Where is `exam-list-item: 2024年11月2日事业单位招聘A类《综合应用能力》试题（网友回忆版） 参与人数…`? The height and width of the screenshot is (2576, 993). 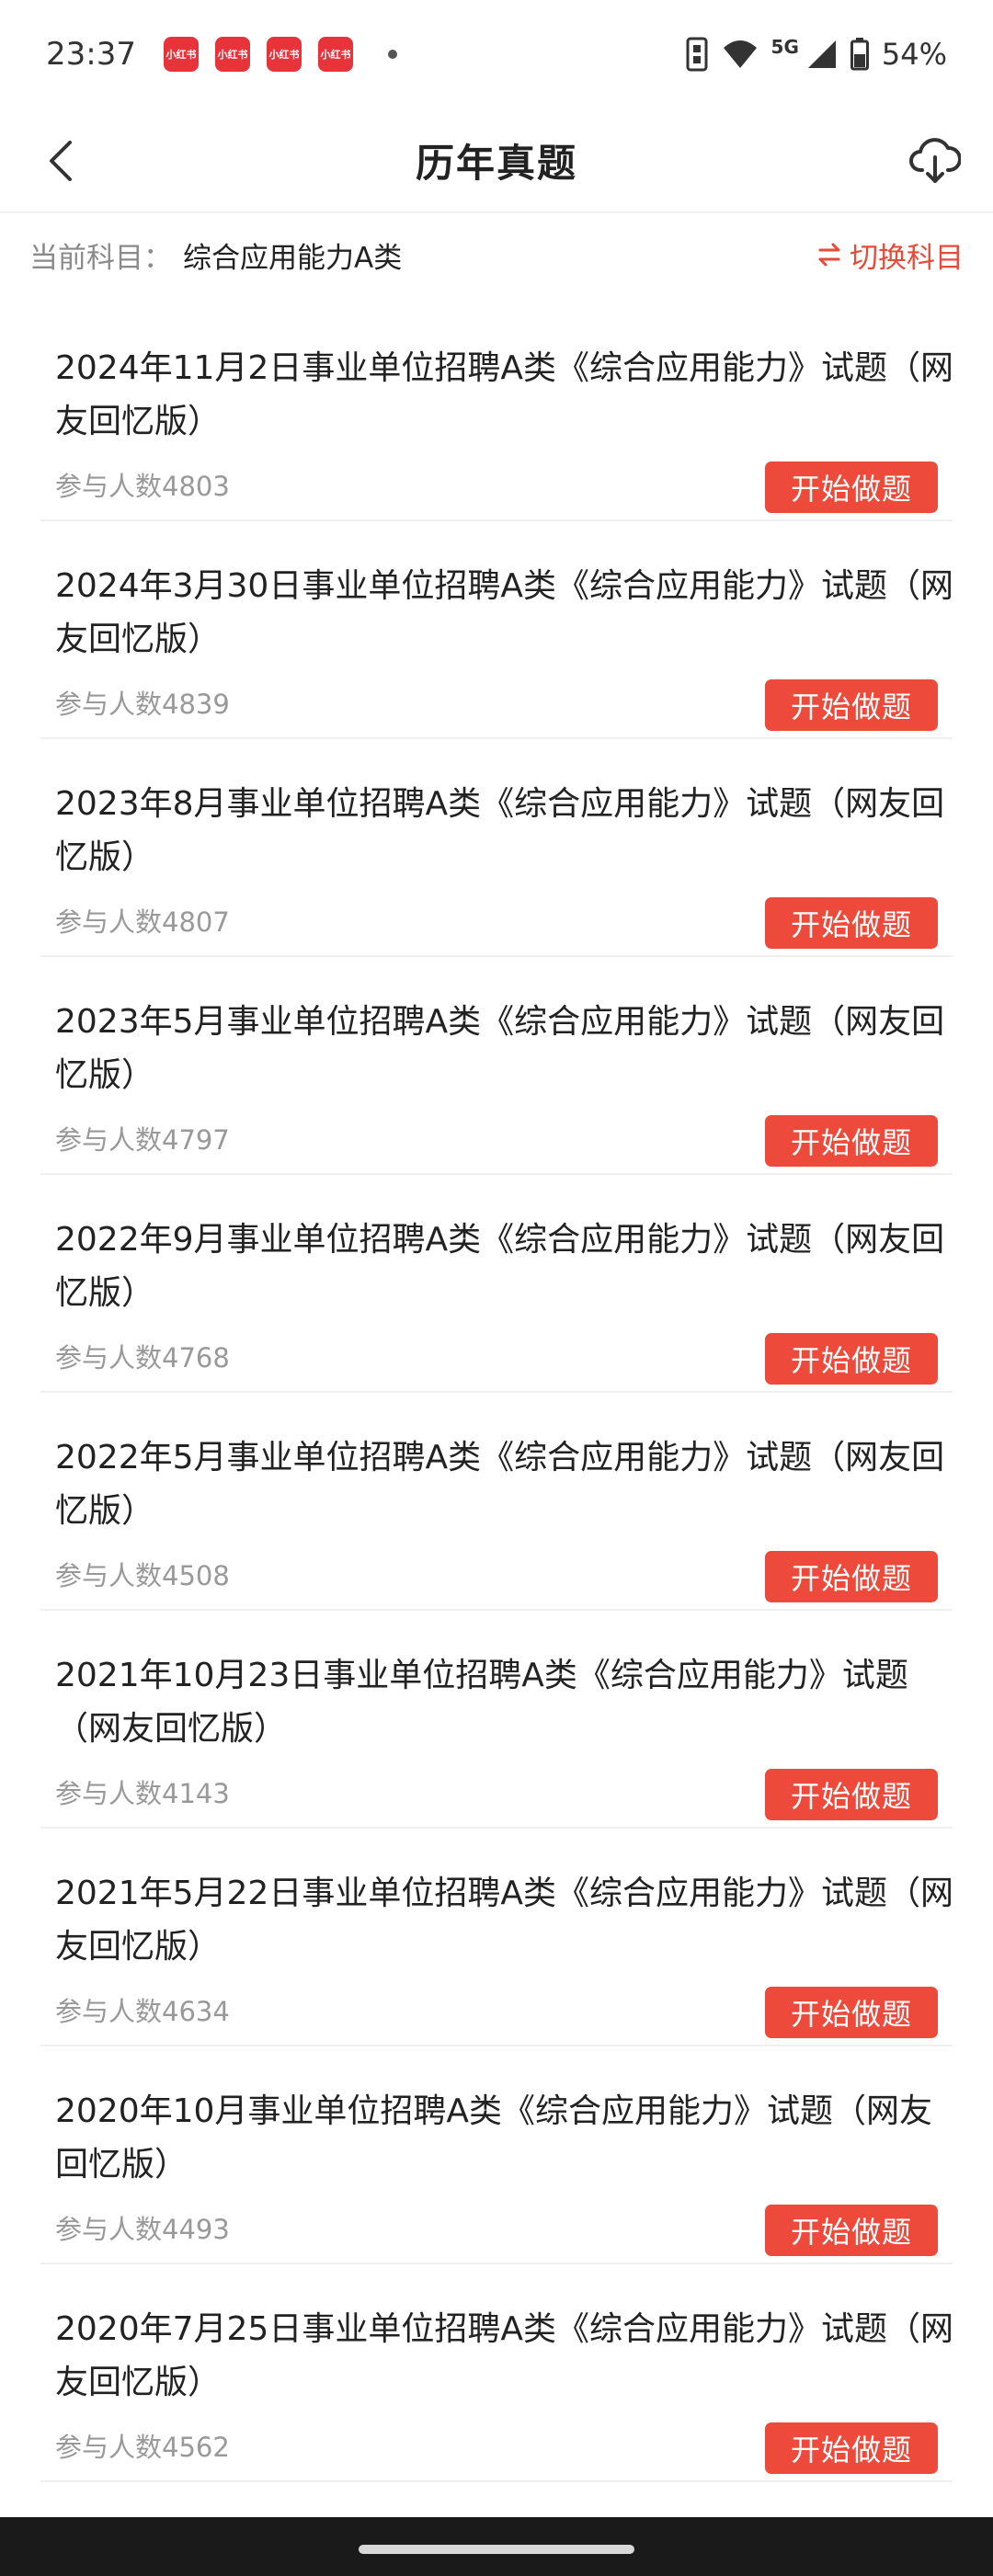 exam-list-item: 2024年11月2日事业单位招聘A类《综合应用能力》试题（网友回忆版） 参与人数… is located at coordinates (496, 412).